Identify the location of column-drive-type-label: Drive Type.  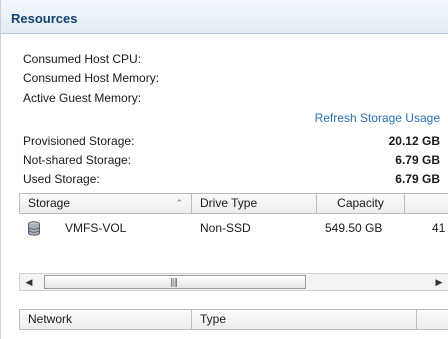
(229, 203).